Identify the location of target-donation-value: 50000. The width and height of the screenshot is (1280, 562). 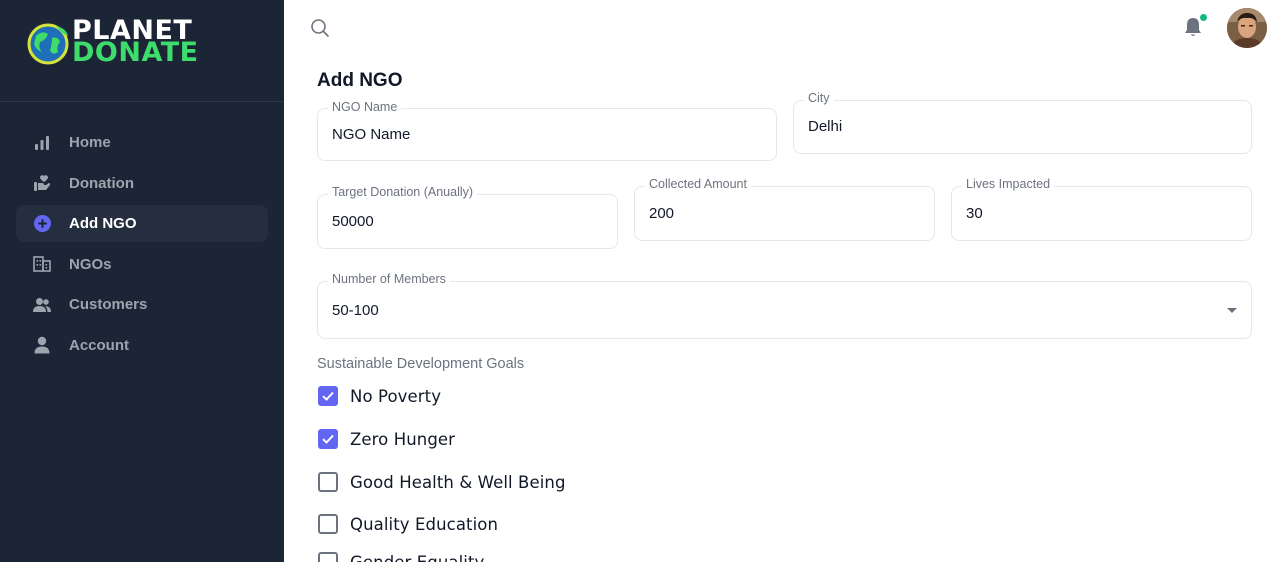
(353, 221).